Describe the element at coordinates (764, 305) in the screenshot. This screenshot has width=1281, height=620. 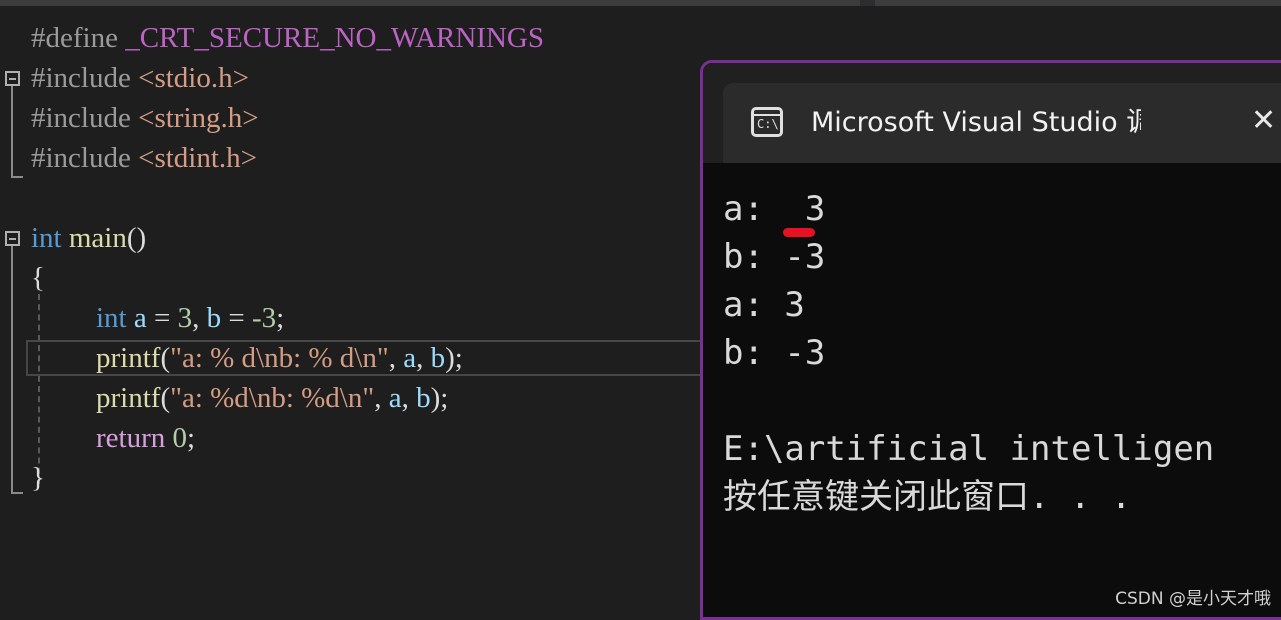
I see `output-line-3: a: 3` at that location.